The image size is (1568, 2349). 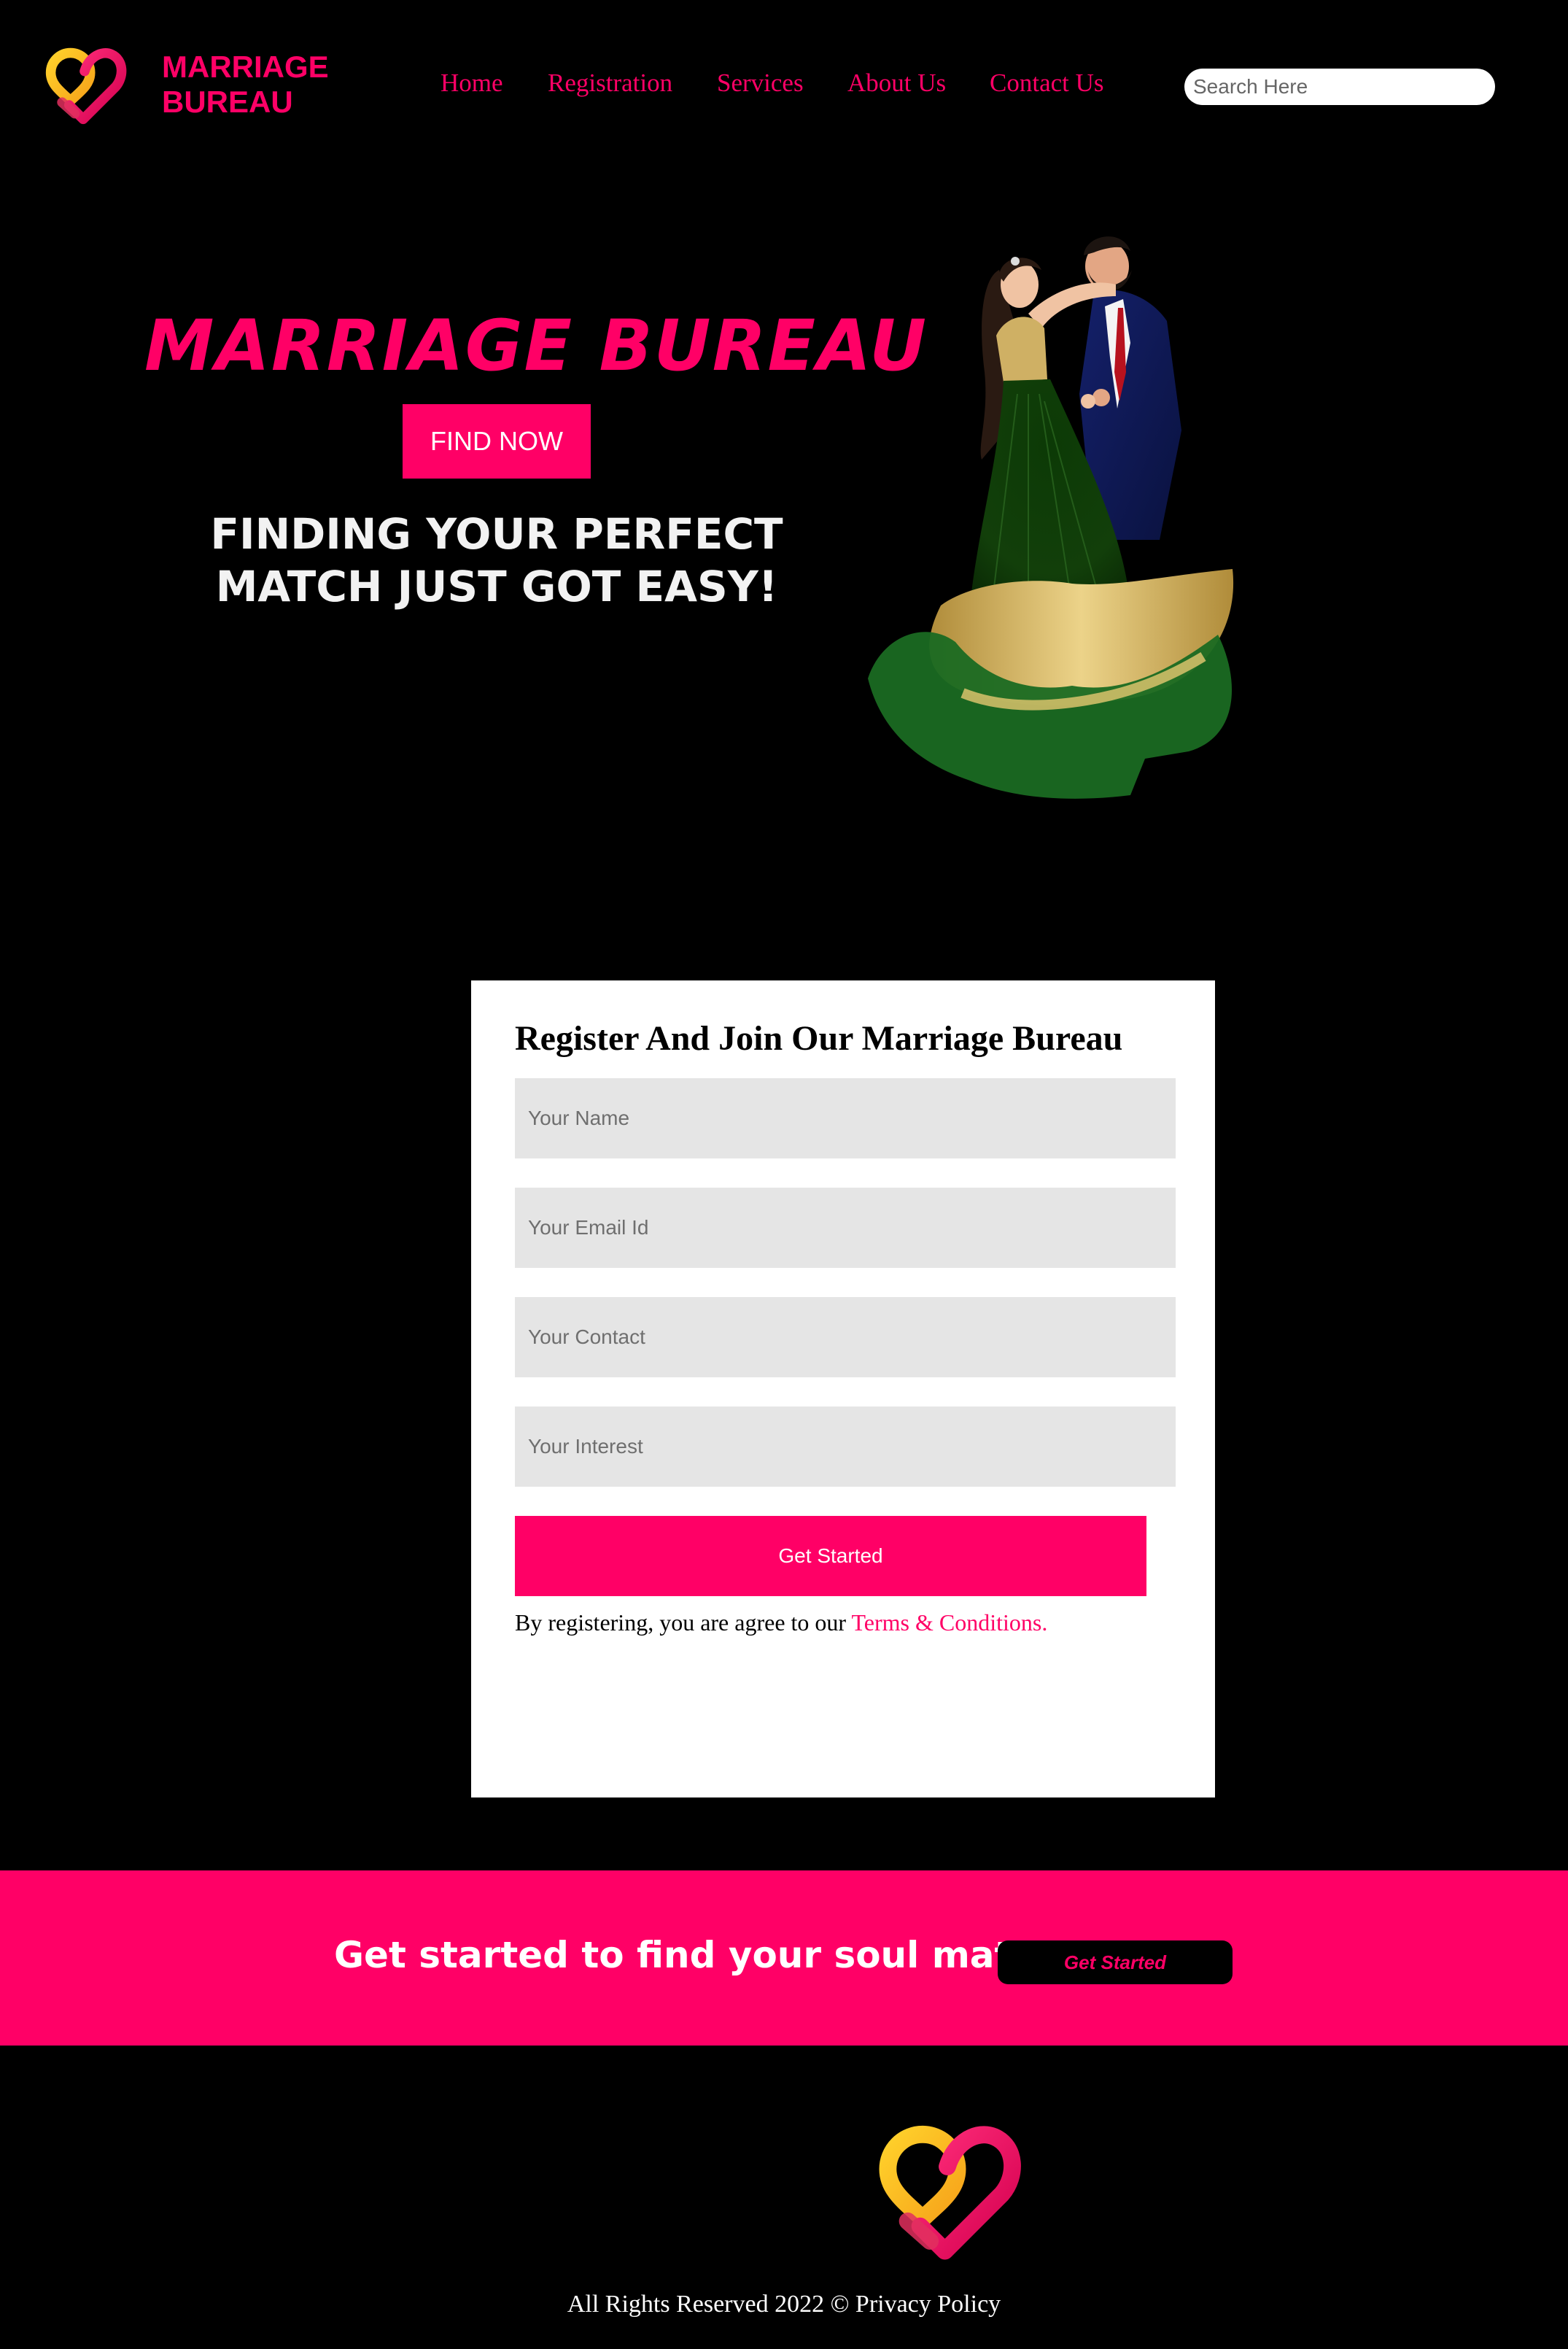 I want to click on terms-prefix: By registering, you are agree to our, so click(x=683, y=1623).